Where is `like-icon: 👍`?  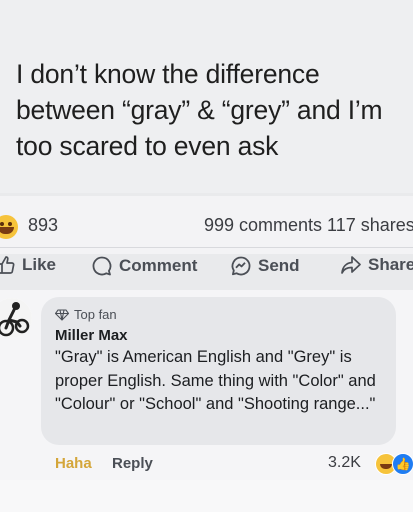
like-icon: 👍 is located at coordinates (402, 464).